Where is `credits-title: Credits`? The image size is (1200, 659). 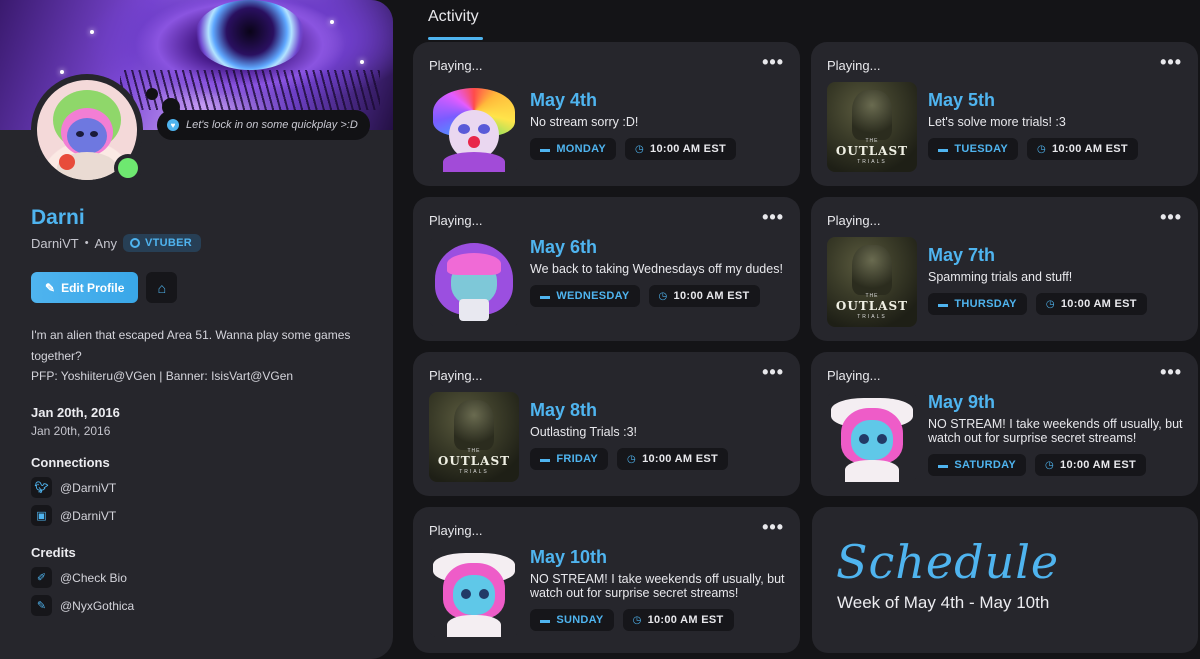
credits-title: Credits is located at coordinates (53, 552).